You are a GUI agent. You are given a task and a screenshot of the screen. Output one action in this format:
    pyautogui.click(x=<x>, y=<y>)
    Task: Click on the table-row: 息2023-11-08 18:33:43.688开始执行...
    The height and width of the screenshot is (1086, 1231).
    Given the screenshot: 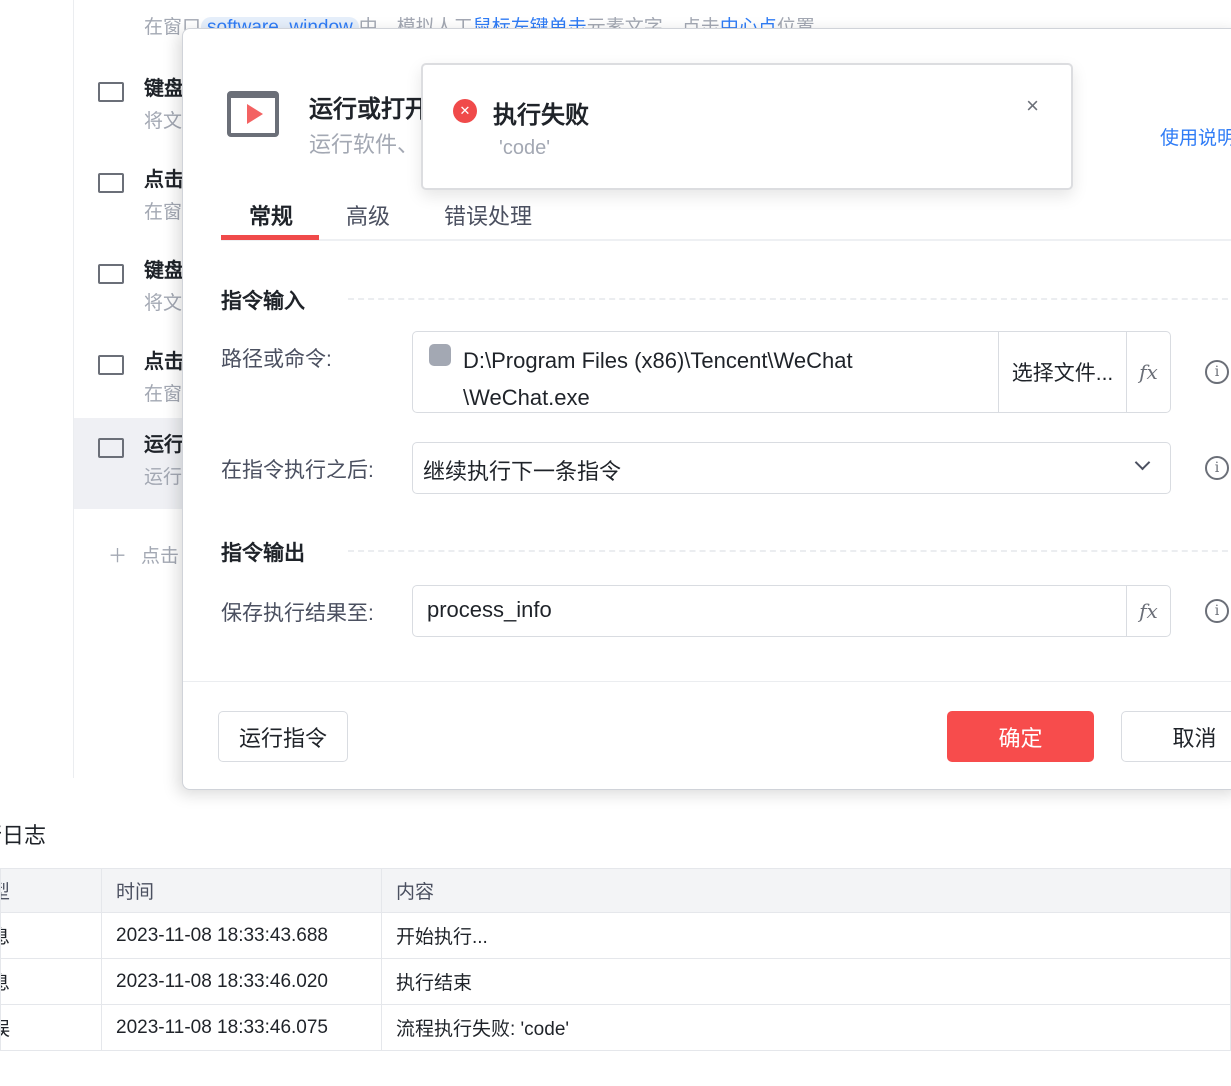 What is the action you would take?
    pyautogui.click(x=615, y=935)
    